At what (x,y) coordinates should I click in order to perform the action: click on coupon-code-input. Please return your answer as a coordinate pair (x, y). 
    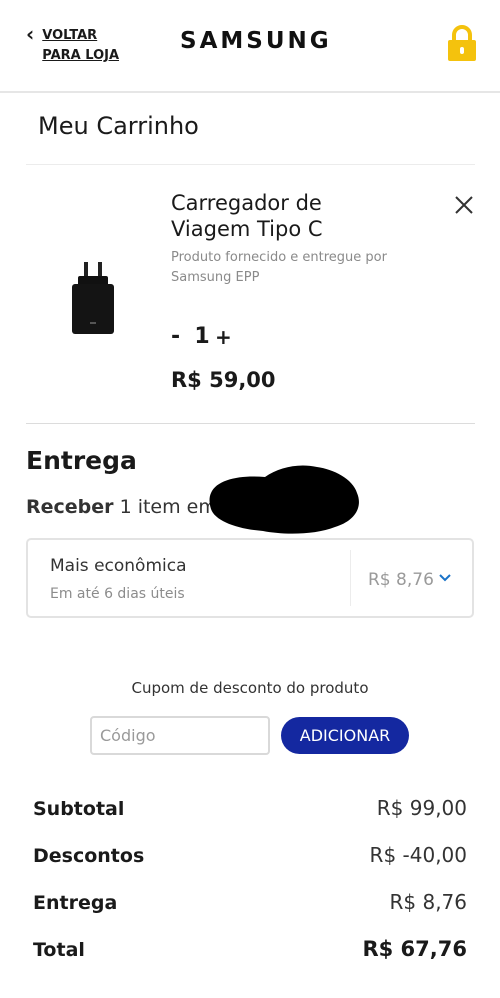
    Looking at the image, I should click on (180, 735).